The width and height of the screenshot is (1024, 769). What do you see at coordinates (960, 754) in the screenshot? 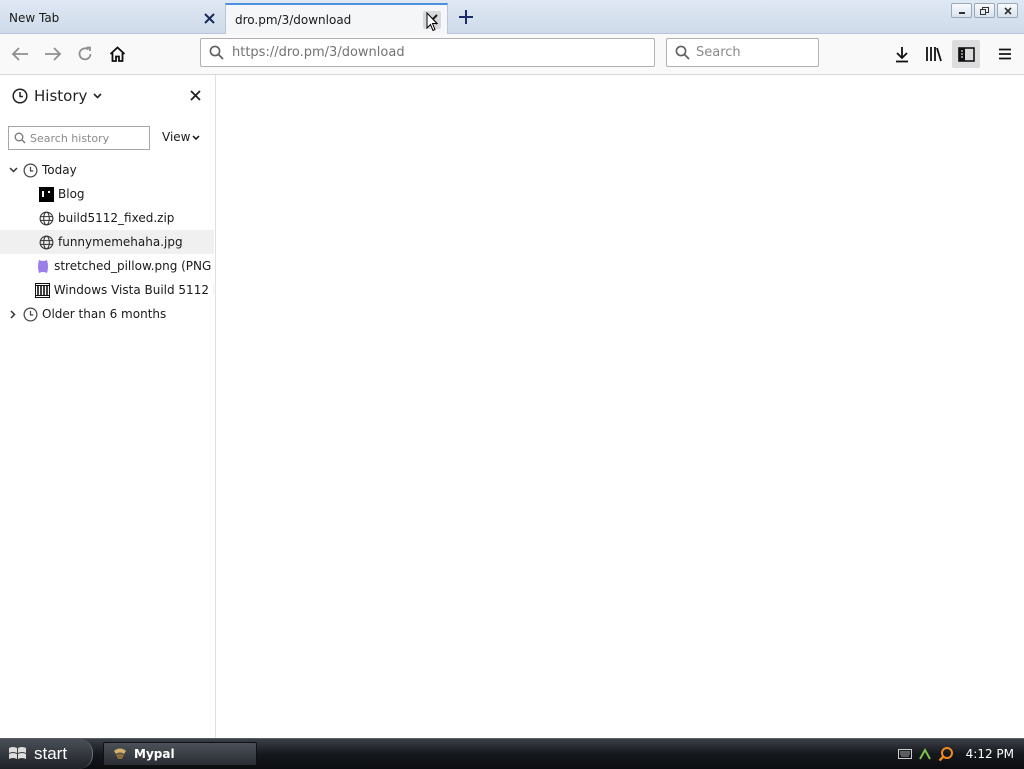
I see `system-tray: 4:12 PM` at bounding box center [960, 754].